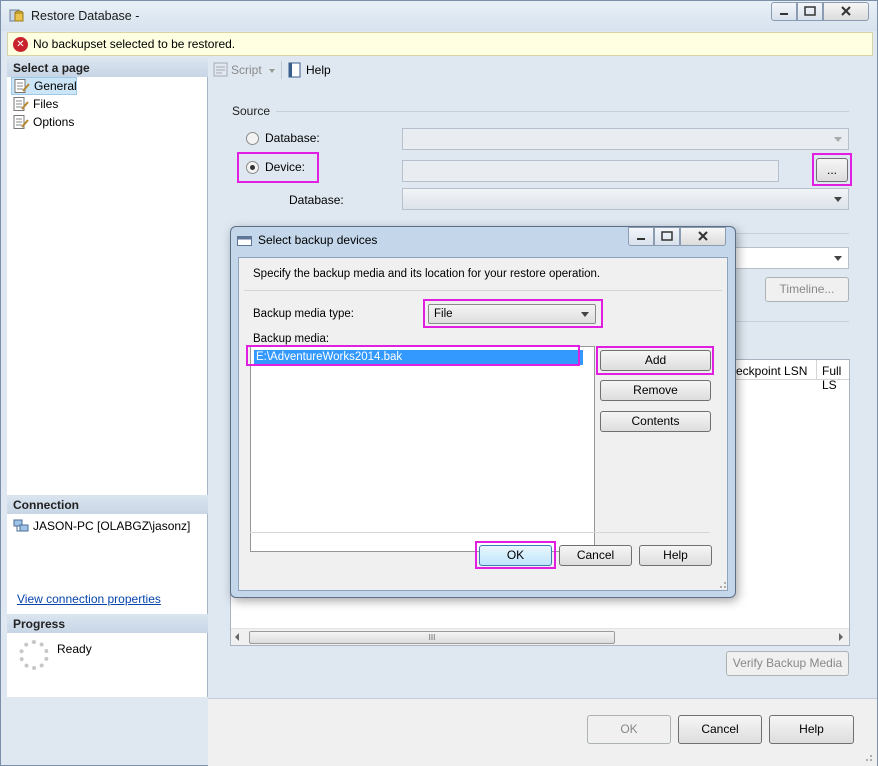  What do you see at coordinates (784, 11) in the screenshot?
I see `minimize-button` at bounding box center [784, 11].